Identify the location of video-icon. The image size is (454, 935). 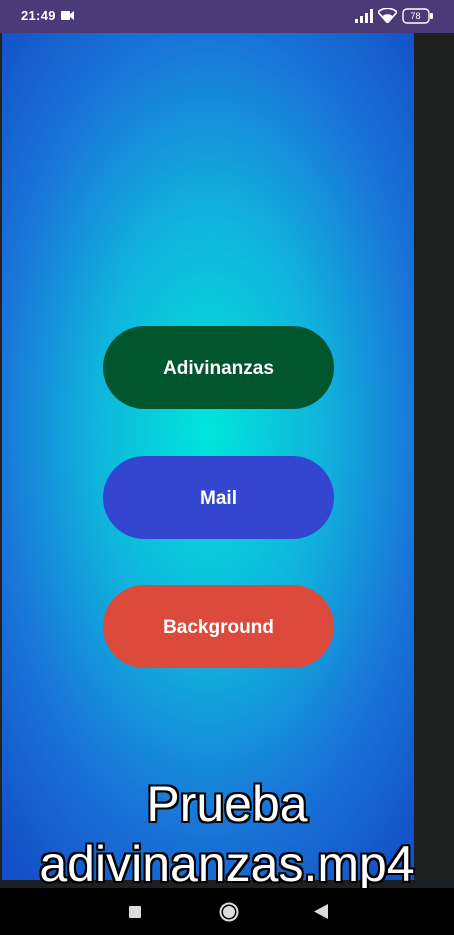
(67, 15).